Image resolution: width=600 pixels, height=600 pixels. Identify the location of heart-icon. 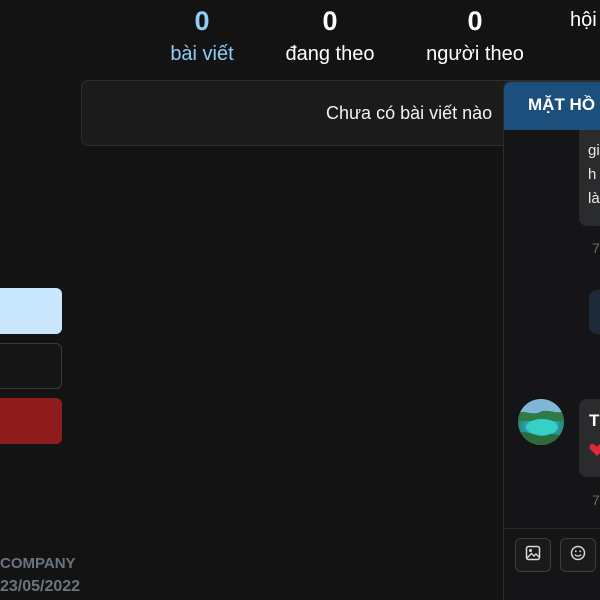
(594, 452).